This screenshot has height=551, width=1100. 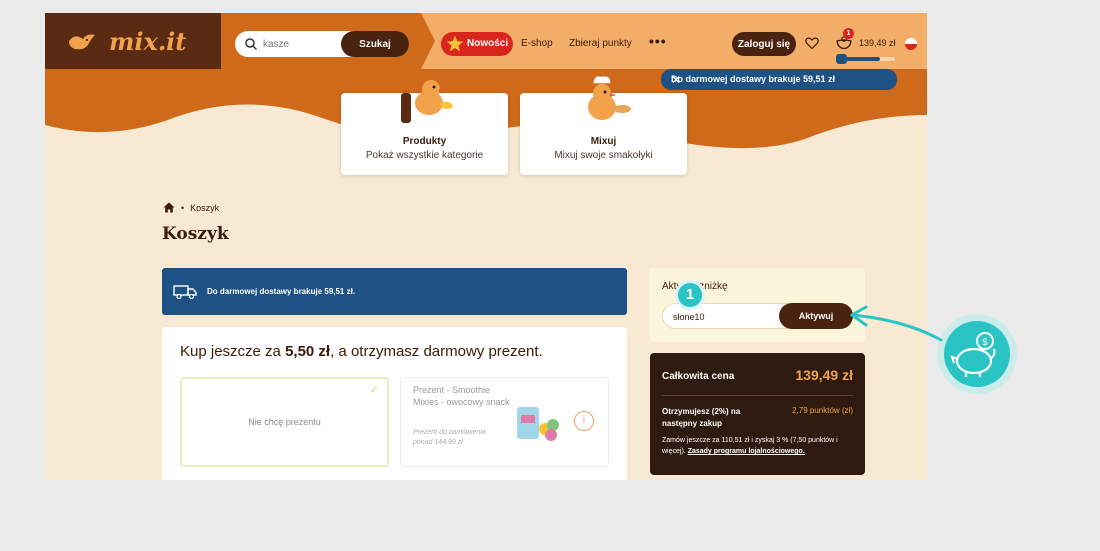 I want to click on category-card-subtitle: Mixuj swoje smakołyki, so click(x=603, y=155).